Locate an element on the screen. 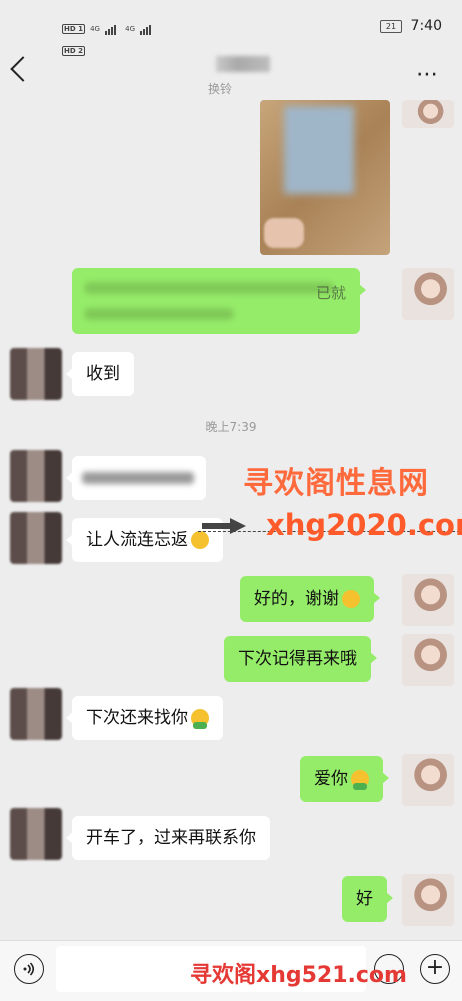  battery-icon: 21 is located at coordinates (391, 26).